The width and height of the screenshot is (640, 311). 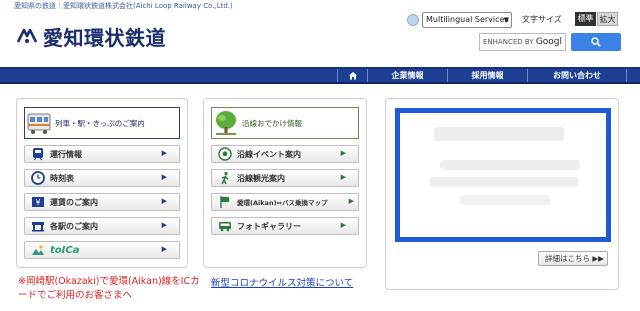 I want to click on station-icon, so click(x=38, y=226).